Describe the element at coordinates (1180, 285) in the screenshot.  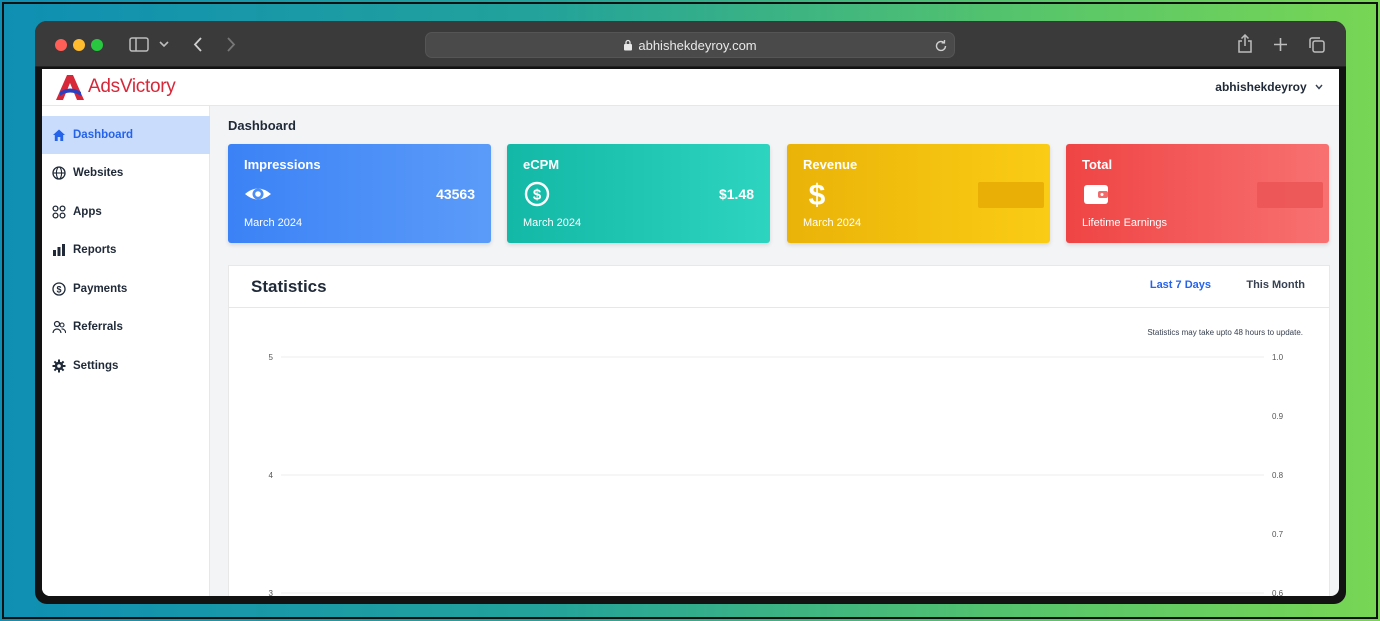
I see `last-7-days-button: Last 7 Days` at that location.